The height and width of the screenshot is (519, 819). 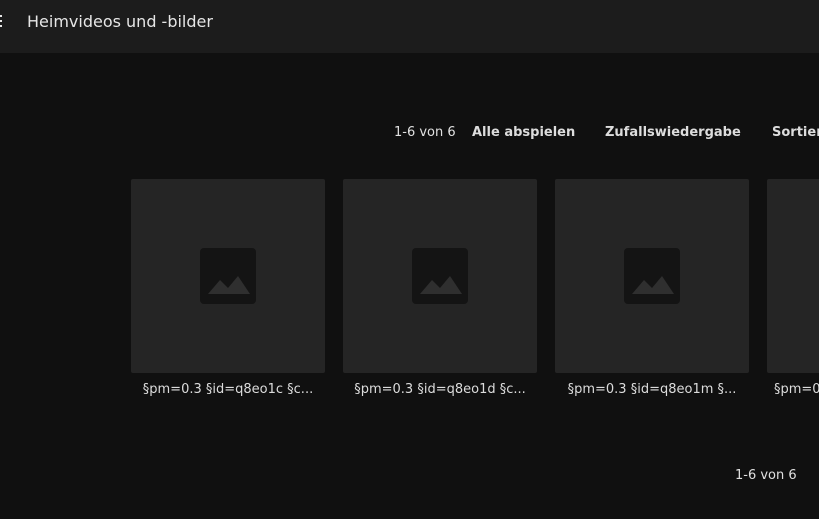 I want to click on media-caption: §pm=0, so click(x=793, y=390).